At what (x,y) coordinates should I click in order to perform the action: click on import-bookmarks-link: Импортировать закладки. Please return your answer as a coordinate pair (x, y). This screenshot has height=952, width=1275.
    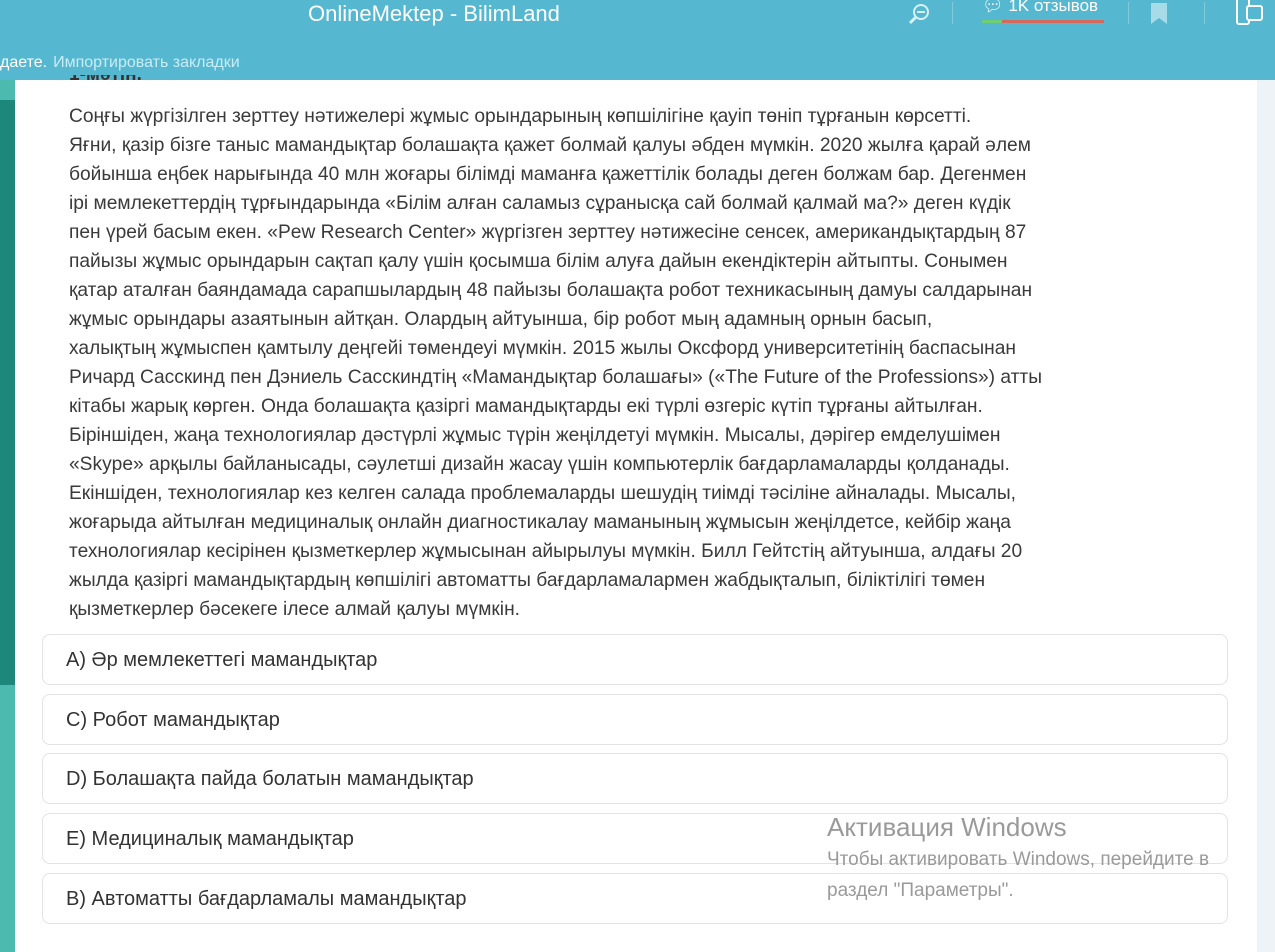
    Looking at the image, I should click on (146, 62).